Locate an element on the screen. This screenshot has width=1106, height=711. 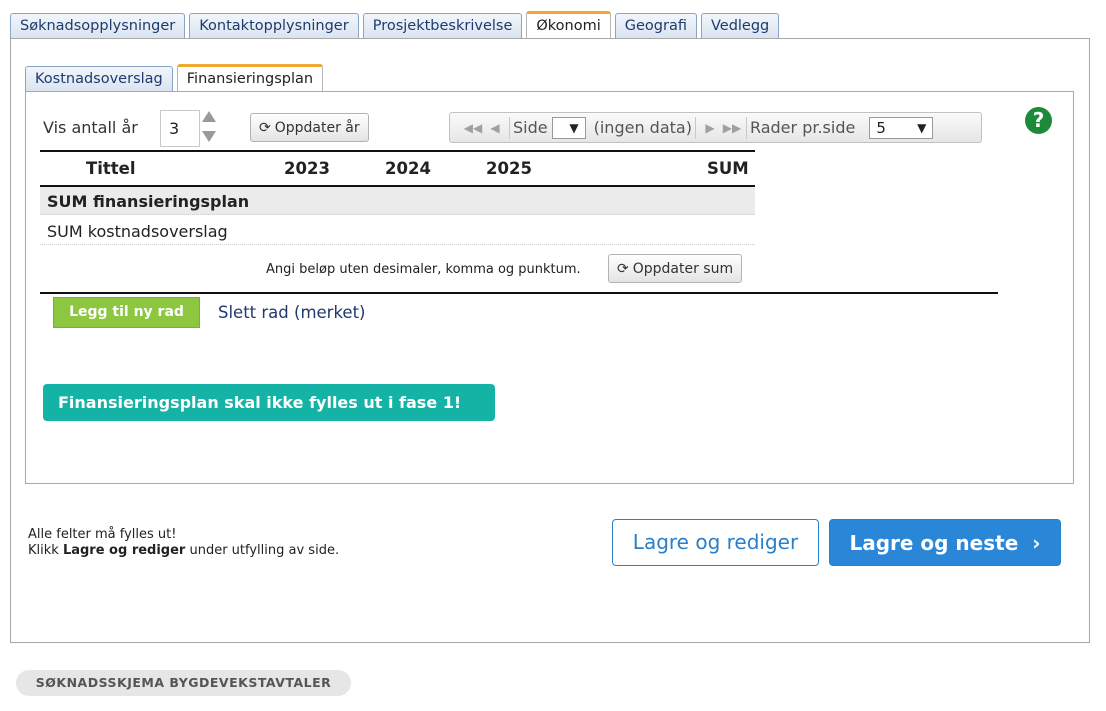
column-header-title: Tittel is located at coordinates (111, 168).